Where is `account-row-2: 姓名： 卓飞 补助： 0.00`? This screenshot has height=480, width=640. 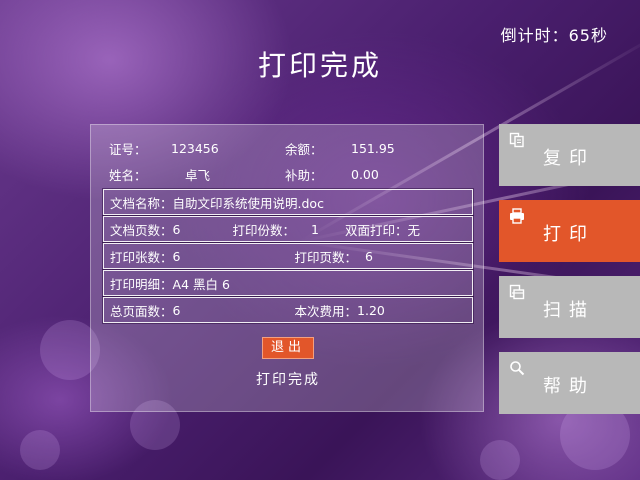
account-row-2: 姓名： 卓飞 补助： 0.00 is located at coordinates (244, 174).